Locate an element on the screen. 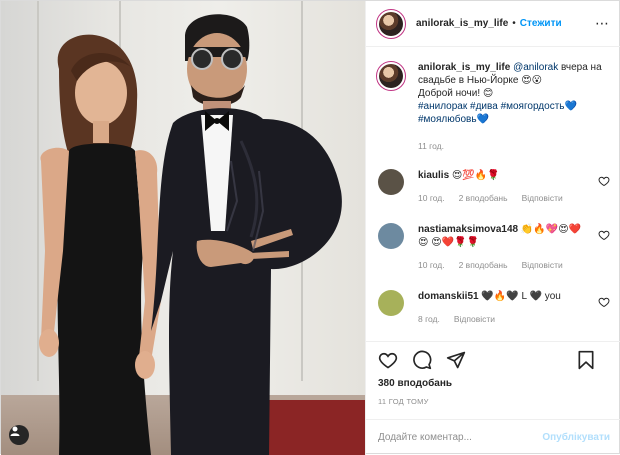 The height and width of the screenshot is (455, 620). share-send-icon is located at coordinates (456, 360).